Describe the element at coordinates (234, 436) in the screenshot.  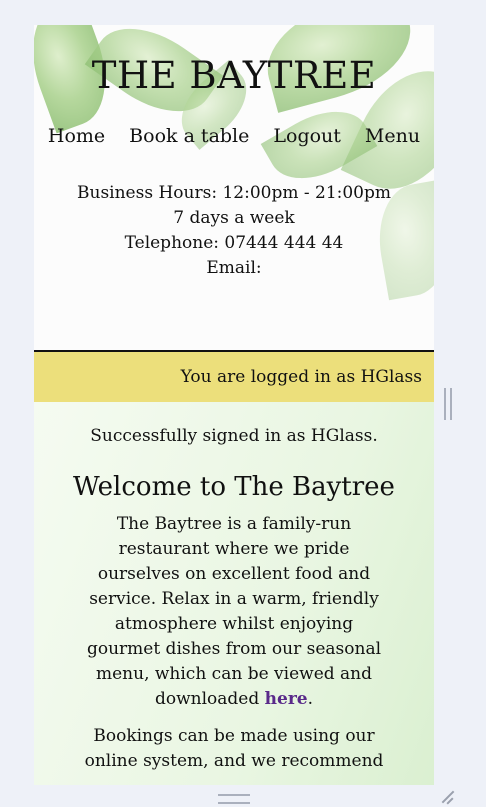
I see `signed-in-message: Successfully signed in as HGlass.` at that location.